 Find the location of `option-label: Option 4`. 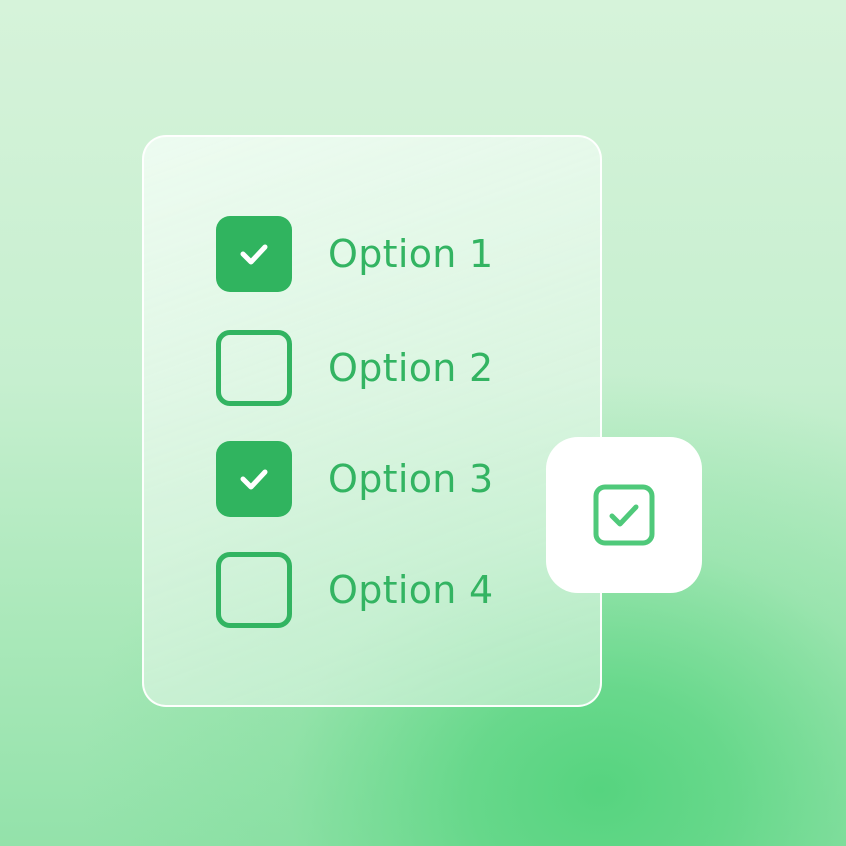

option-label: Option 4 is located at coordinates (411, 590).